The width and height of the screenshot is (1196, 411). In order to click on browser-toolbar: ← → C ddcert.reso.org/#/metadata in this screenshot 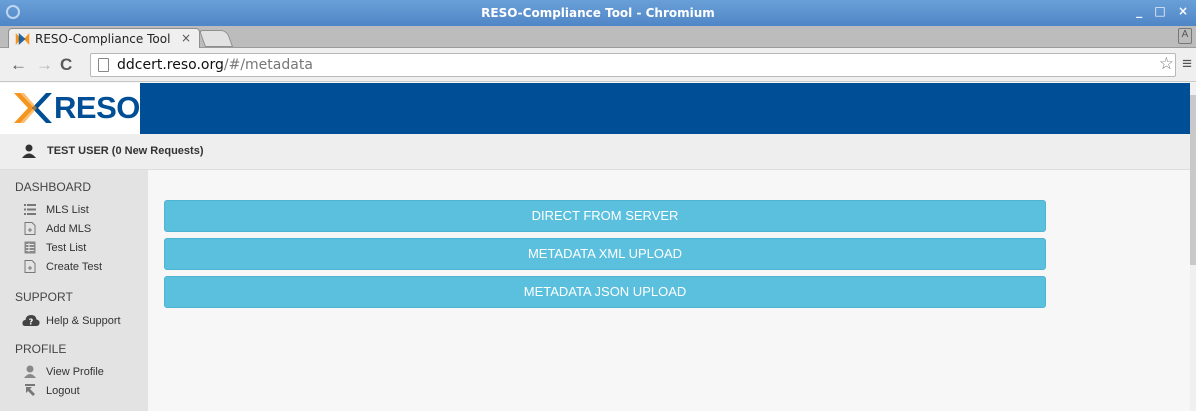, I will do `click(598, 65)`.